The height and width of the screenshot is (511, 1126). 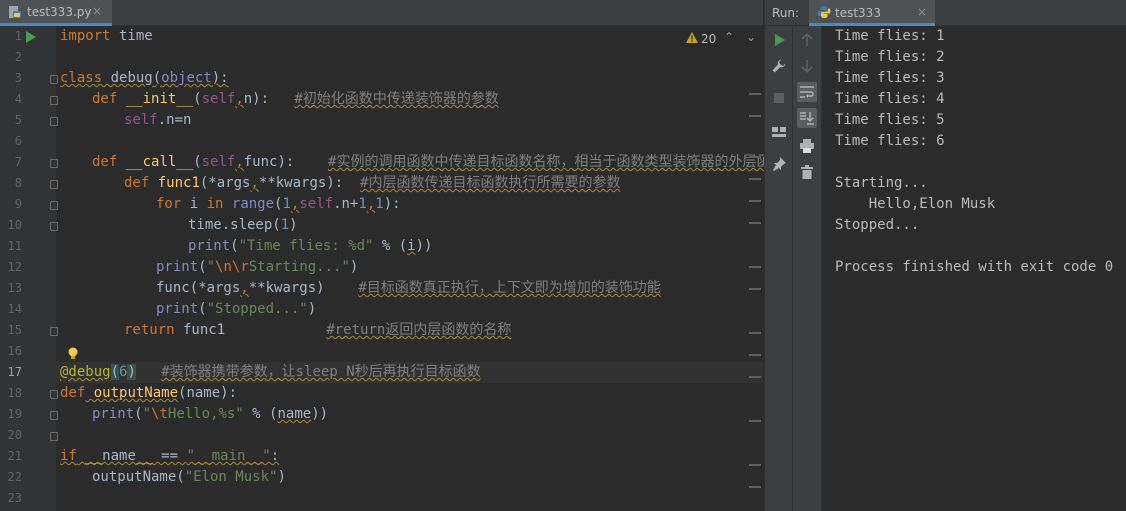 I want to click on output-line: Time flies: 1, so click(x=890, y=36).